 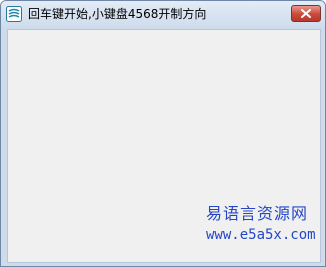 I want to click on close-button, so click(x=306, y=13).